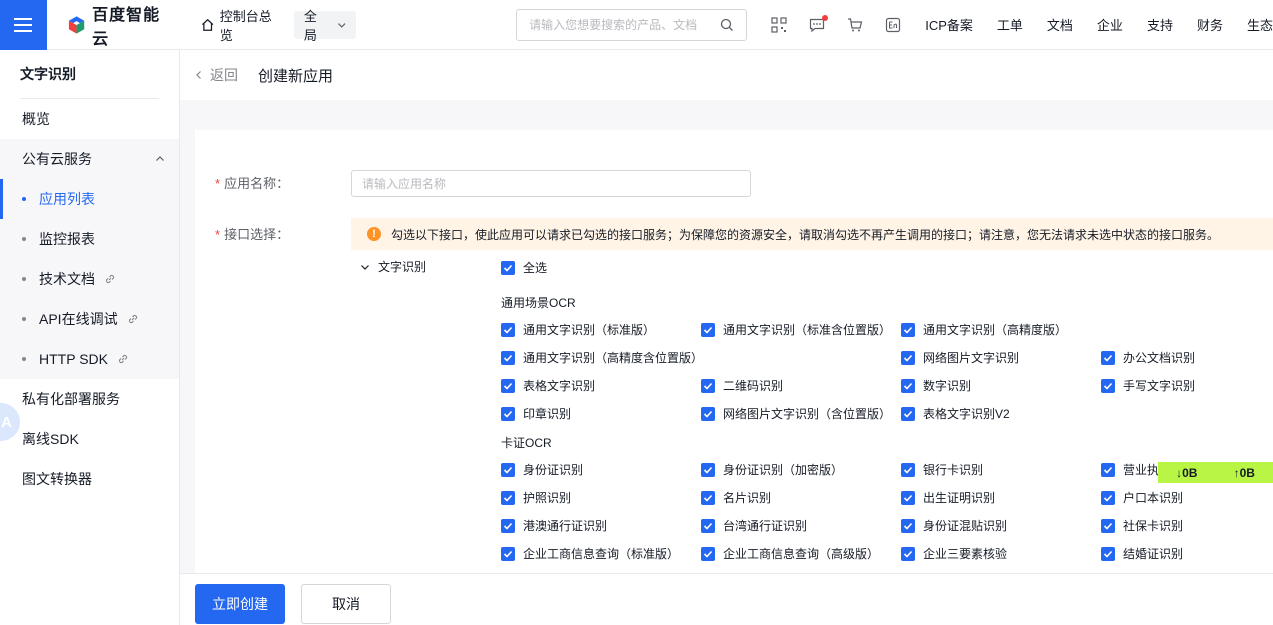  What do you see at coordinates (73, 359) in the screenshot?
I see `sidebar-item-label: HTTP SDK` at bounding box center [73, 359].